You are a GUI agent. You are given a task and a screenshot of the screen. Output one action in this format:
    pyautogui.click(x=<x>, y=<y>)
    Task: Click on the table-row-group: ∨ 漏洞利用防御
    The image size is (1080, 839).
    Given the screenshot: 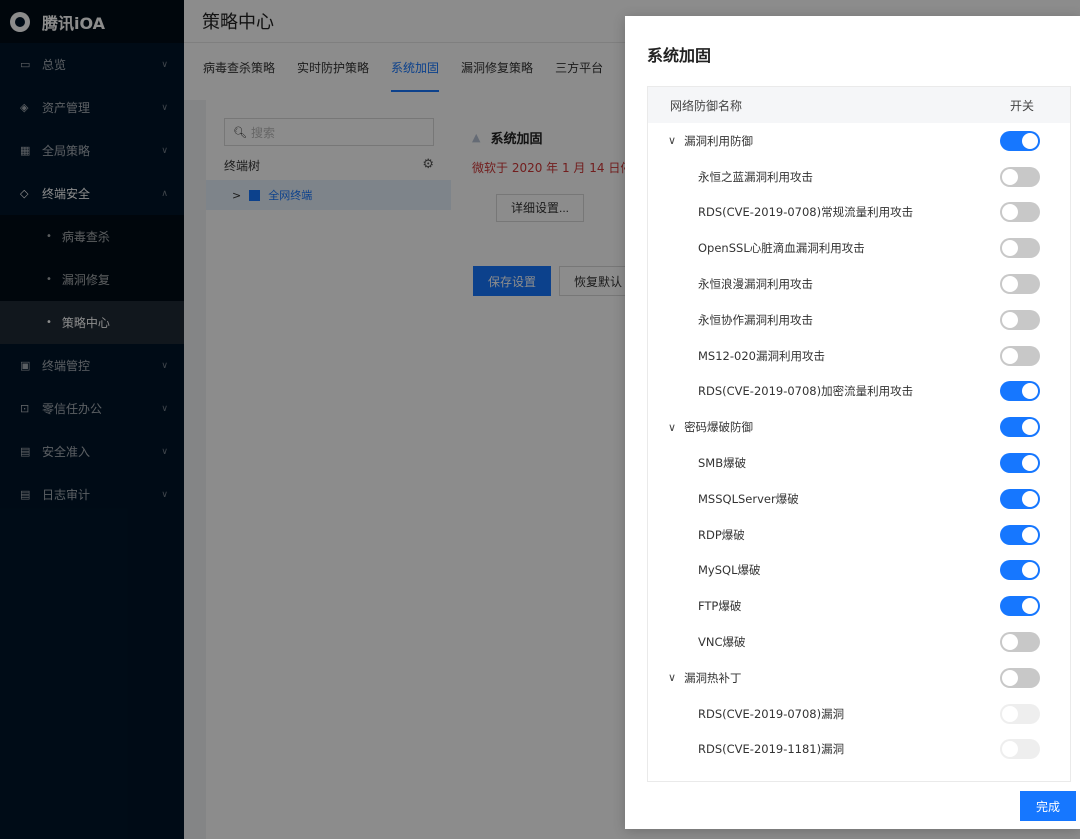 What is the action you would take?
    pyautogui.click(x=859, y=141)
    